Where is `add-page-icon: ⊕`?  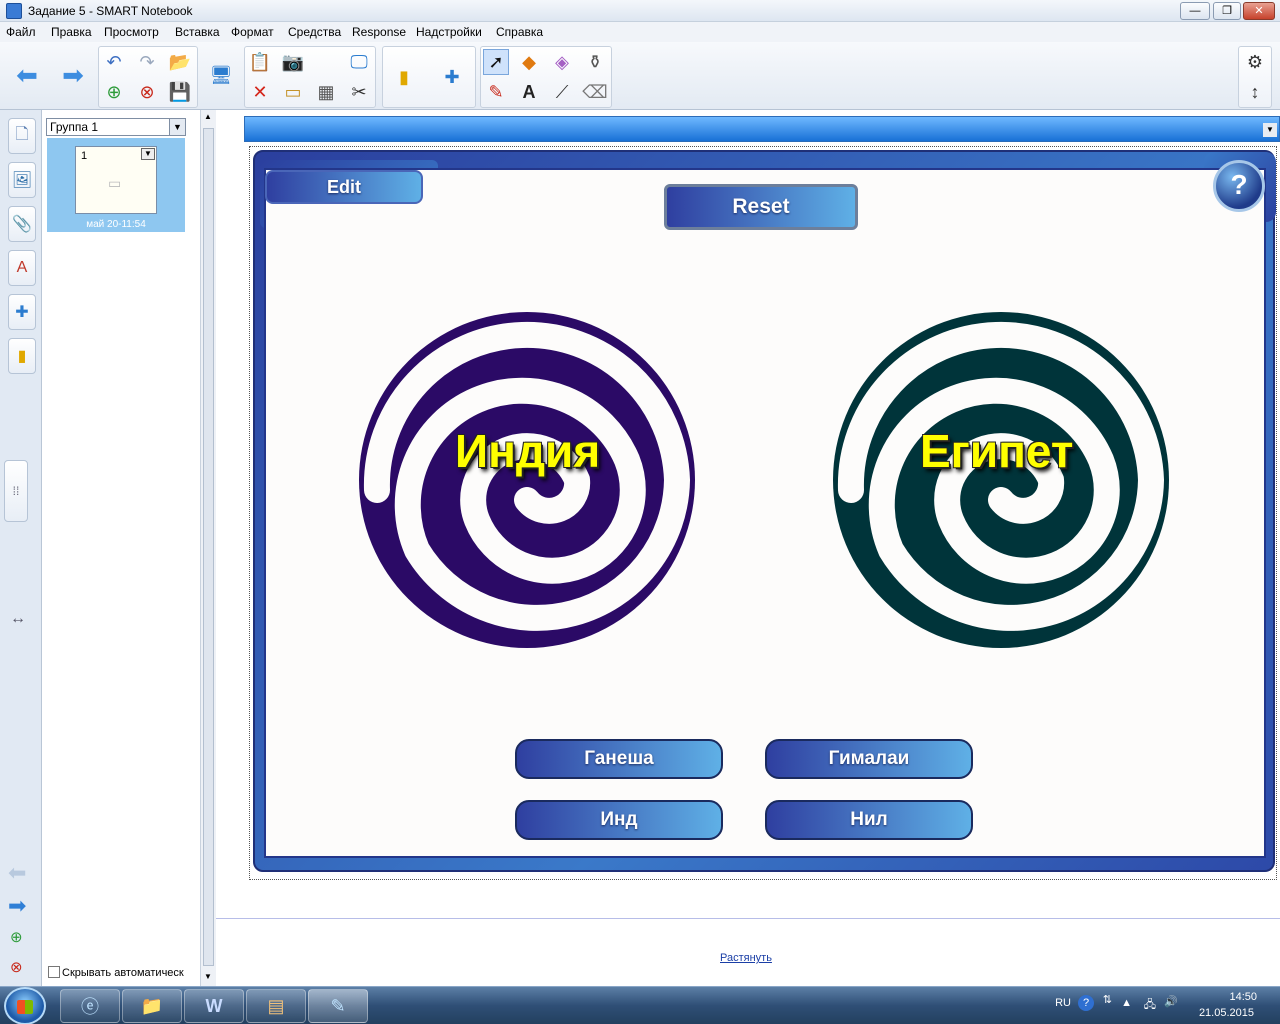
add-page-icon: ⊕ is located at coordinates (114, 92).